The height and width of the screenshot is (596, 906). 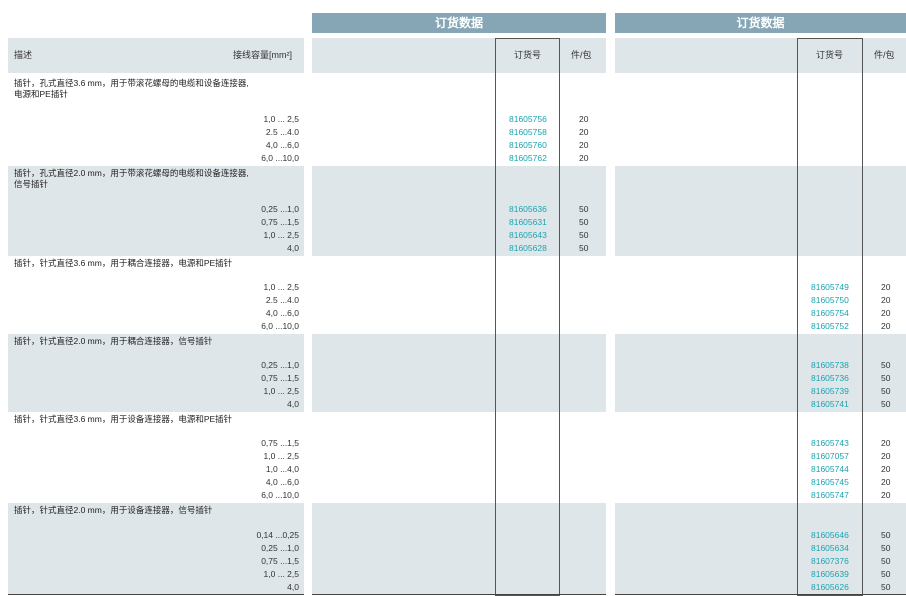 I want to click on column-description: 描述, so click(x=23, y=55).